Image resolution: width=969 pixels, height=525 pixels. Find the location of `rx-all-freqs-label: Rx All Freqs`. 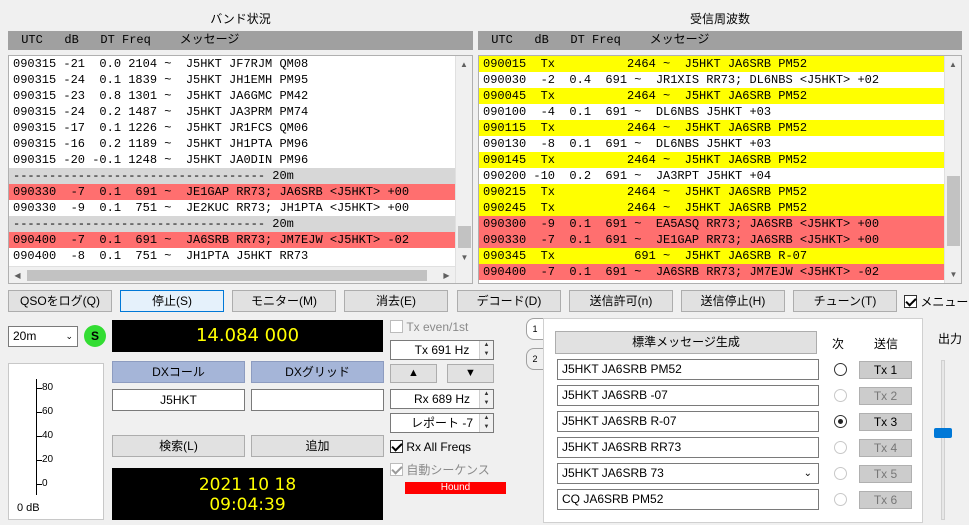

rx-all-freqs-label: Rx All Freqs is located at coordinates (439, 446).